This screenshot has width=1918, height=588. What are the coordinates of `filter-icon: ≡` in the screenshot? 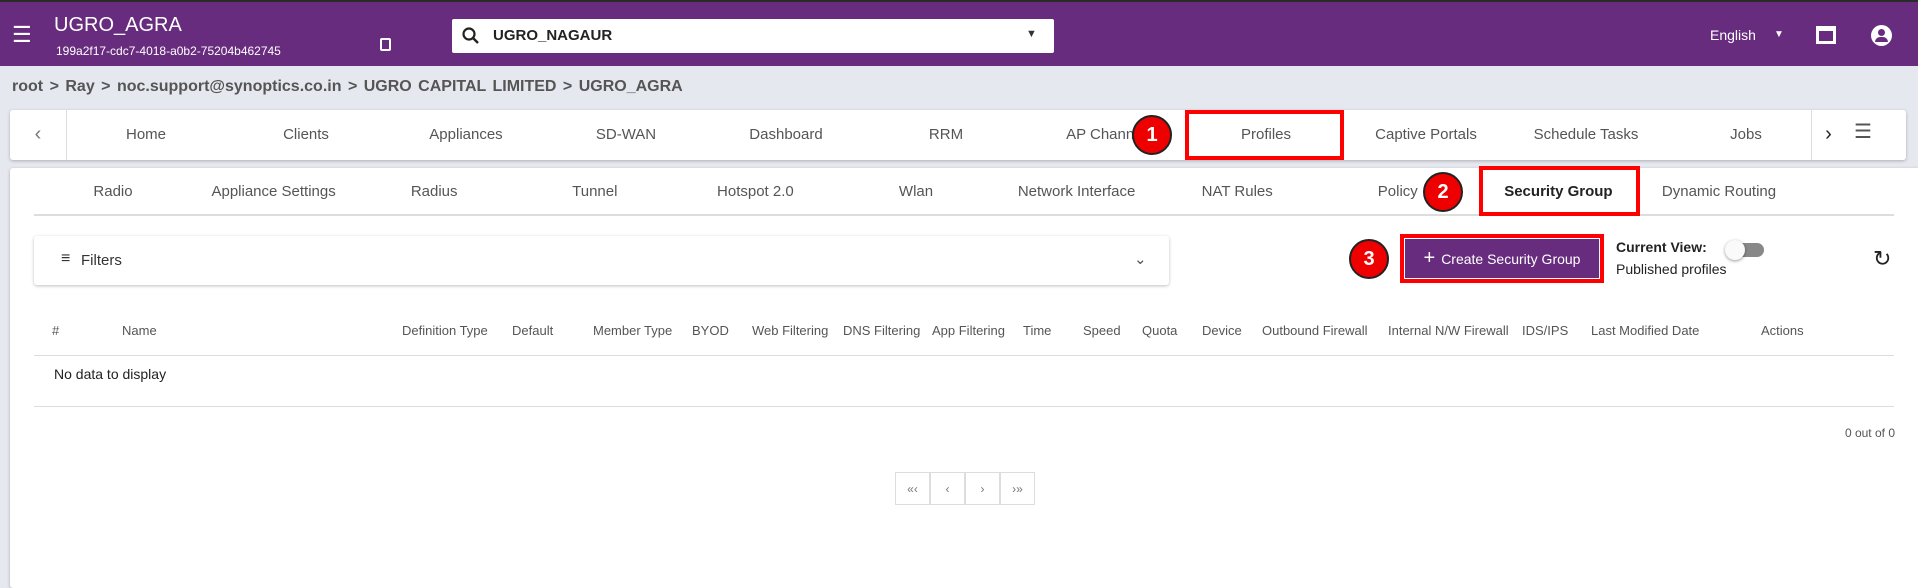 It's located at (66, 258).